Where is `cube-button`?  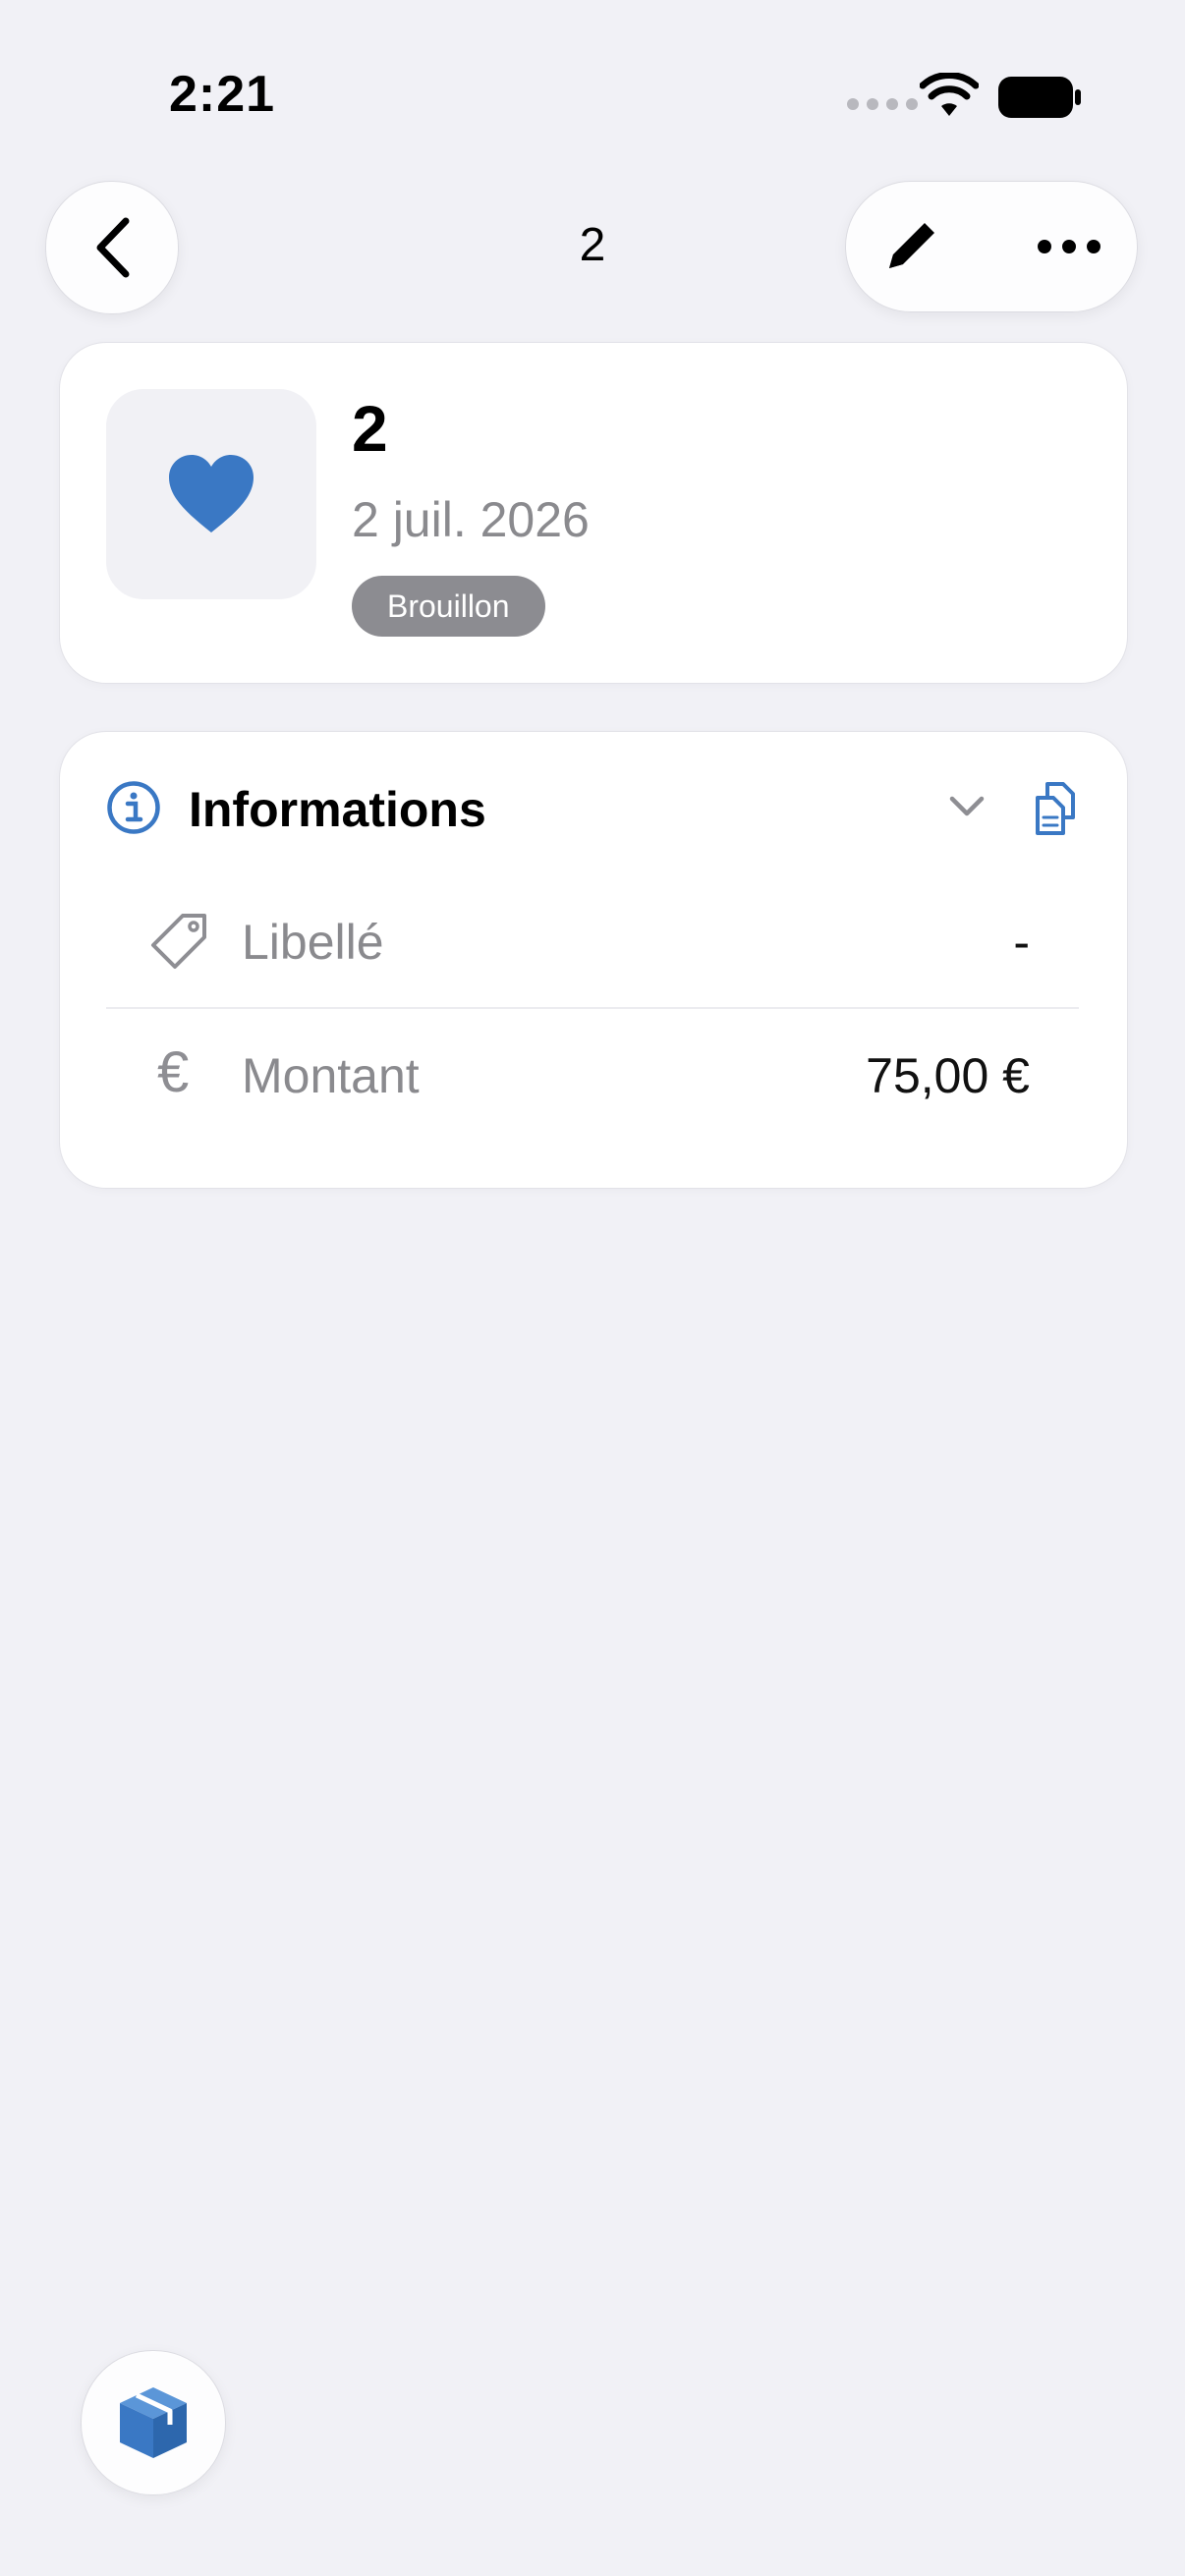 cube-button is located at coordinates (153, 2422).